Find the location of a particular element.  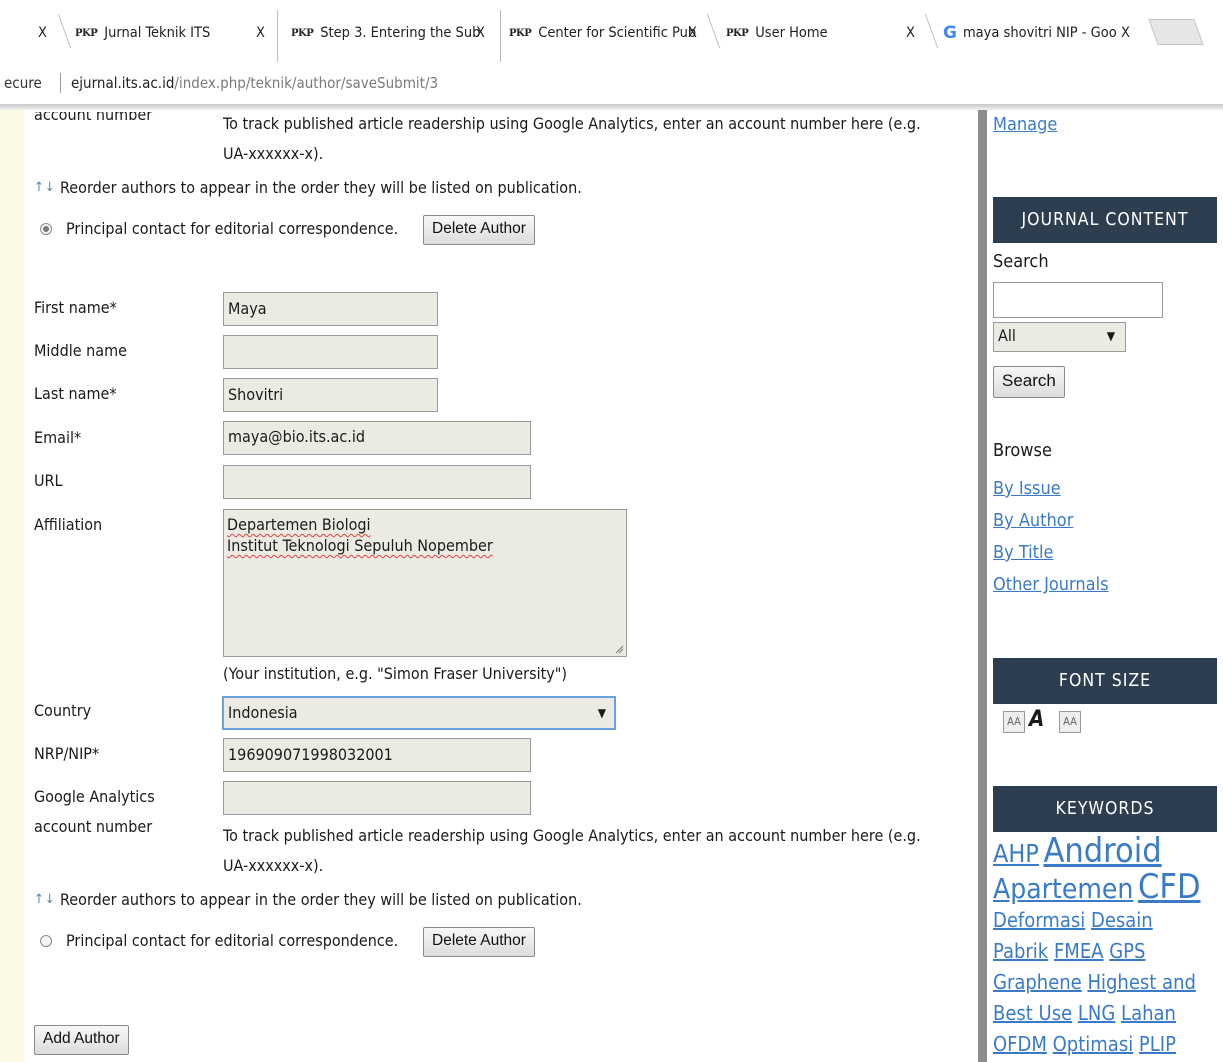

tab-step3: PKP Step 3. Entering the Sub is located at coordinates (385, 33).